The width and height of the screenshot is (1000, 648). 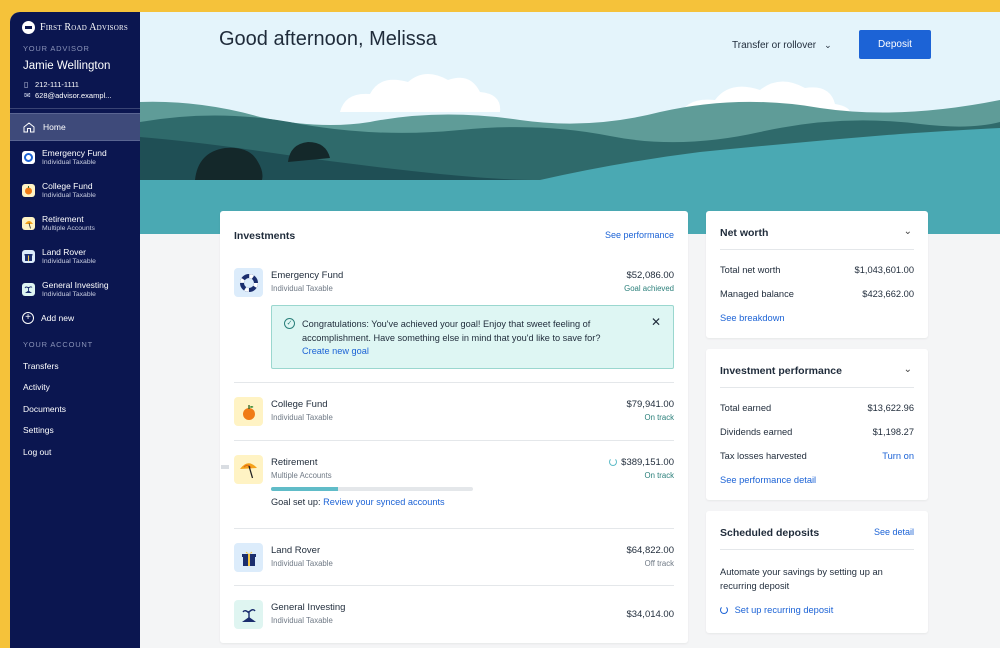 What do you see at coordinates (67, 66) in the screenshot?
I see `advisor-name: Jamie Wellington` at bounding box center [67, 66].